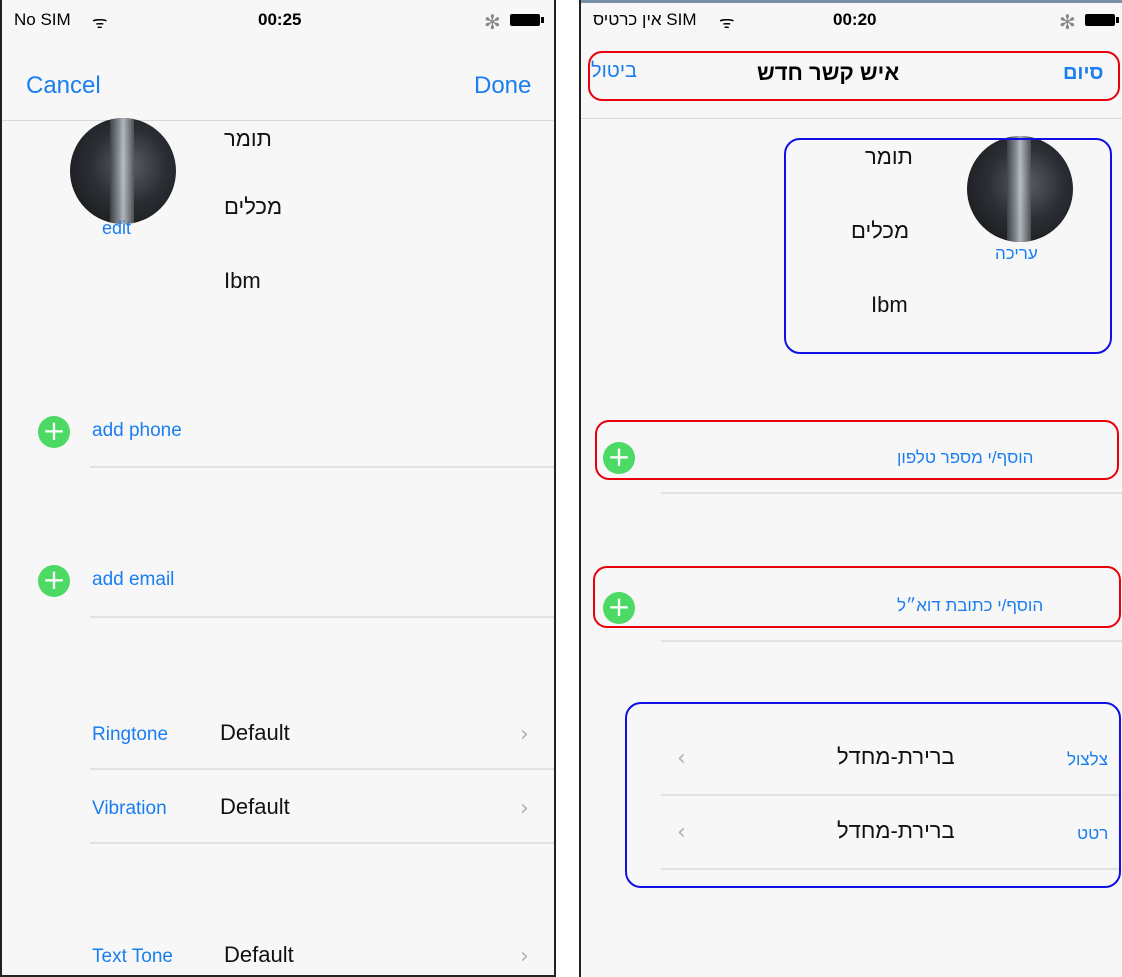 The width and height of the screenshot is (1122, 977). Describe the element at coordinates (54, 432) in the screenshot. I see `add-phone-plus-icon: +` at that location.